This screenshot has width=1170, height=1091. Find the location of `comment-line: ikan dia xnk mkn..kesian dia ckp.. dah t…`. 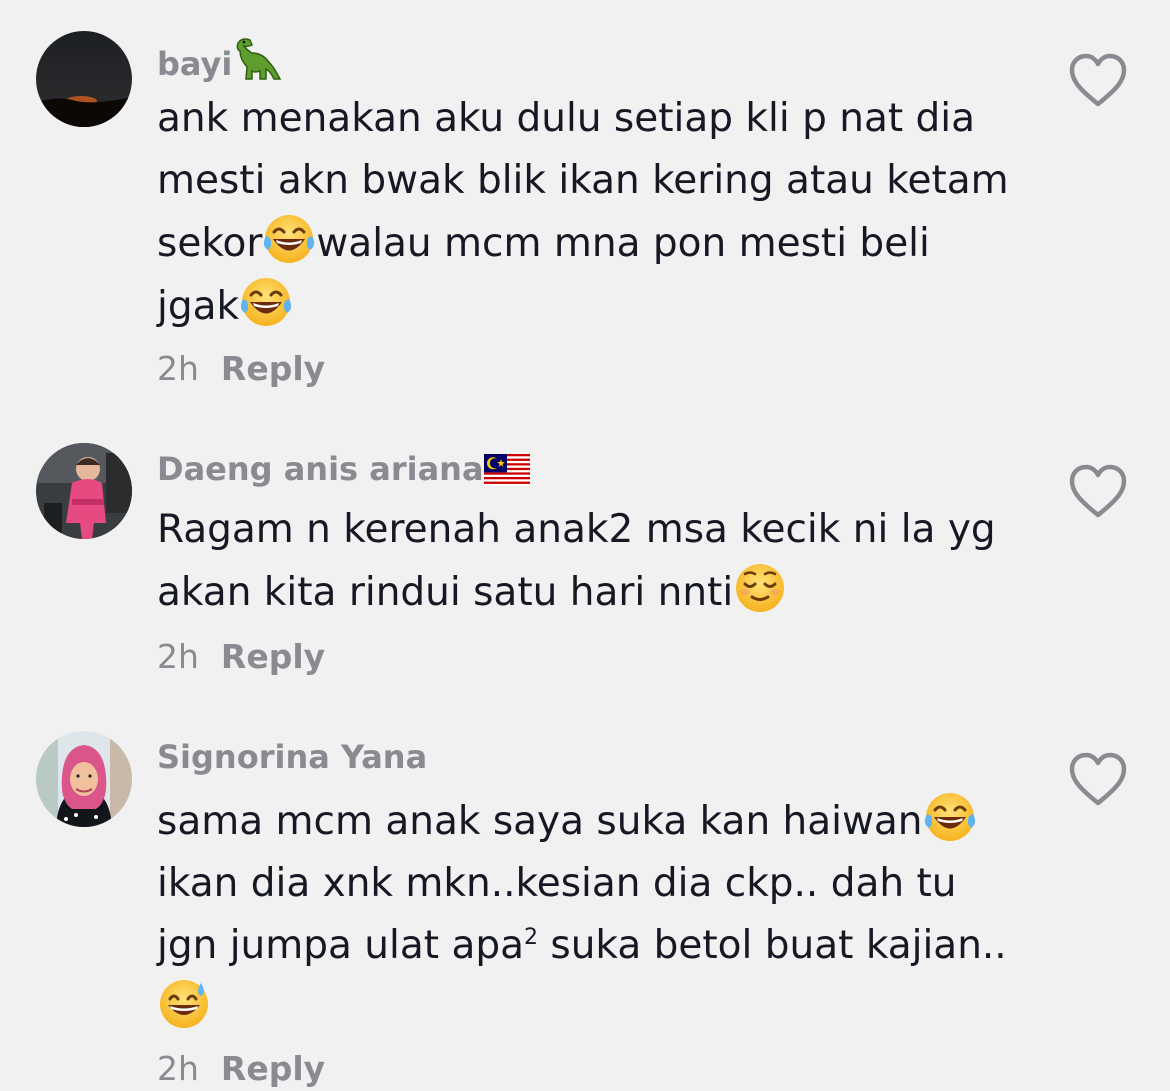

comment-line: ikan dia xnk mkn..kesian dia ckp.. dah t… is located at coordinates (557, 883).